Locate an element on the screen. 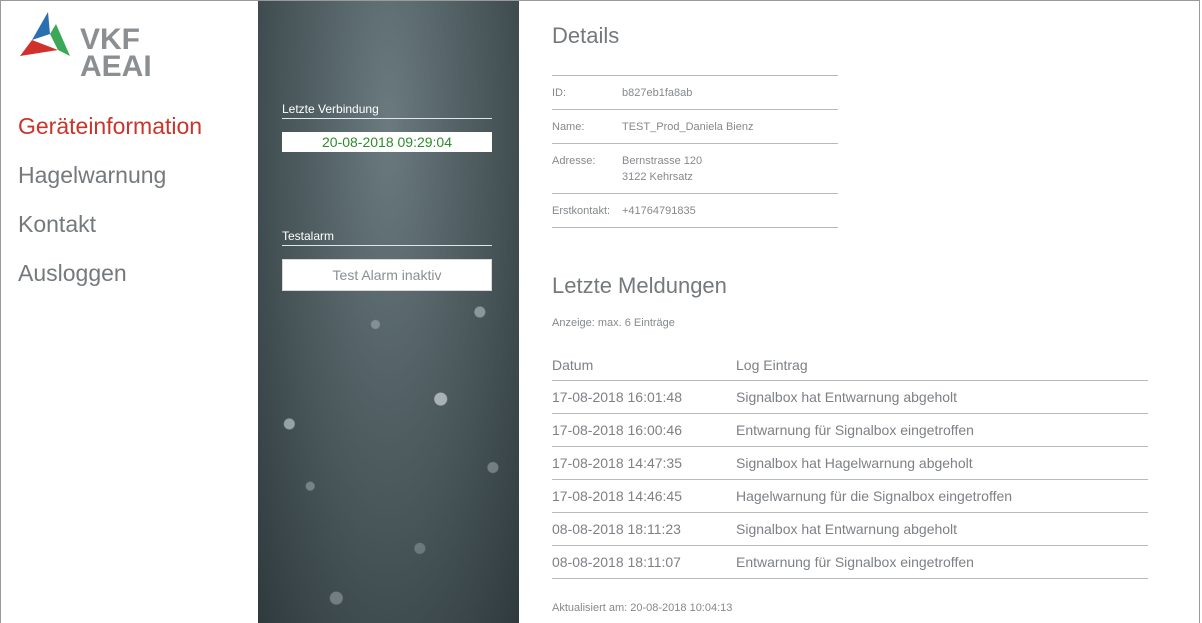 This screenshot has width=1202, height=623. anzeige-note: Anzeige: max. 6 Einträge is located at coordinates (613, 323).